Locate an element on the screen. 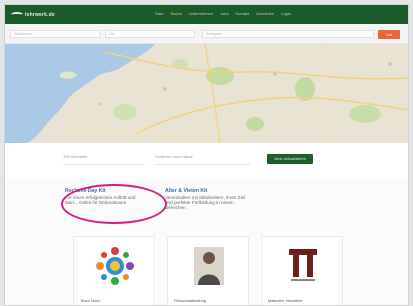 The height and width of the screenshot is (306, 413). nav-item-jobs: Jobs is located at coordinates (224, 13).